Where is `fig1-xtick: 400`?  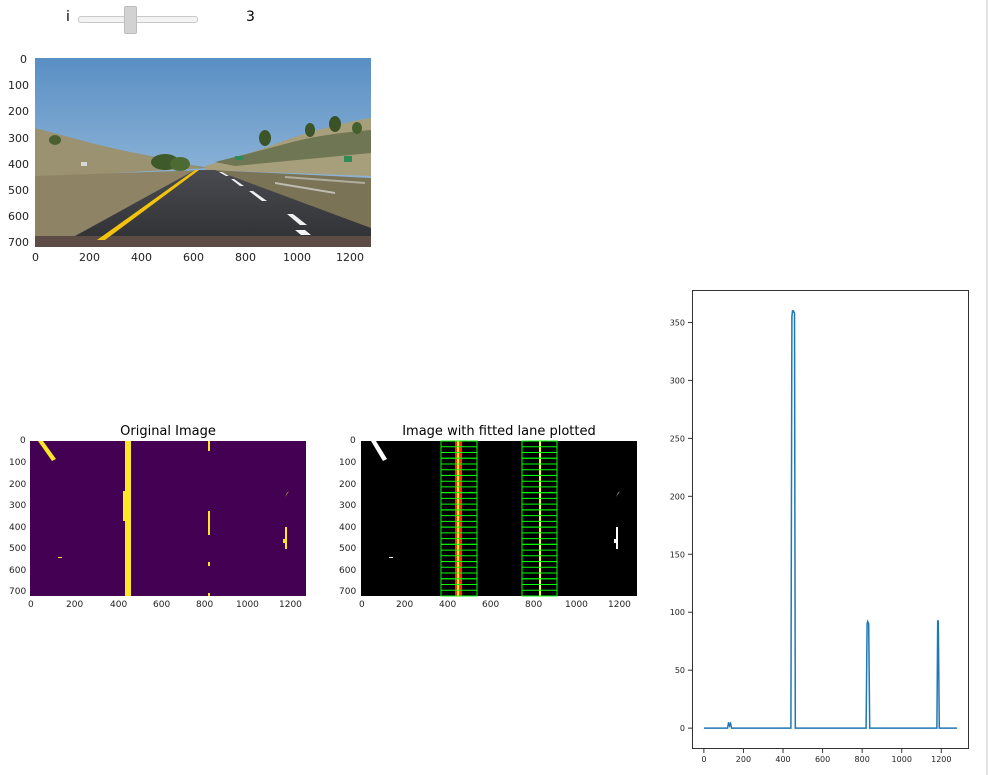
fig1-xtick: 400 is located at coordinates (141, 257).